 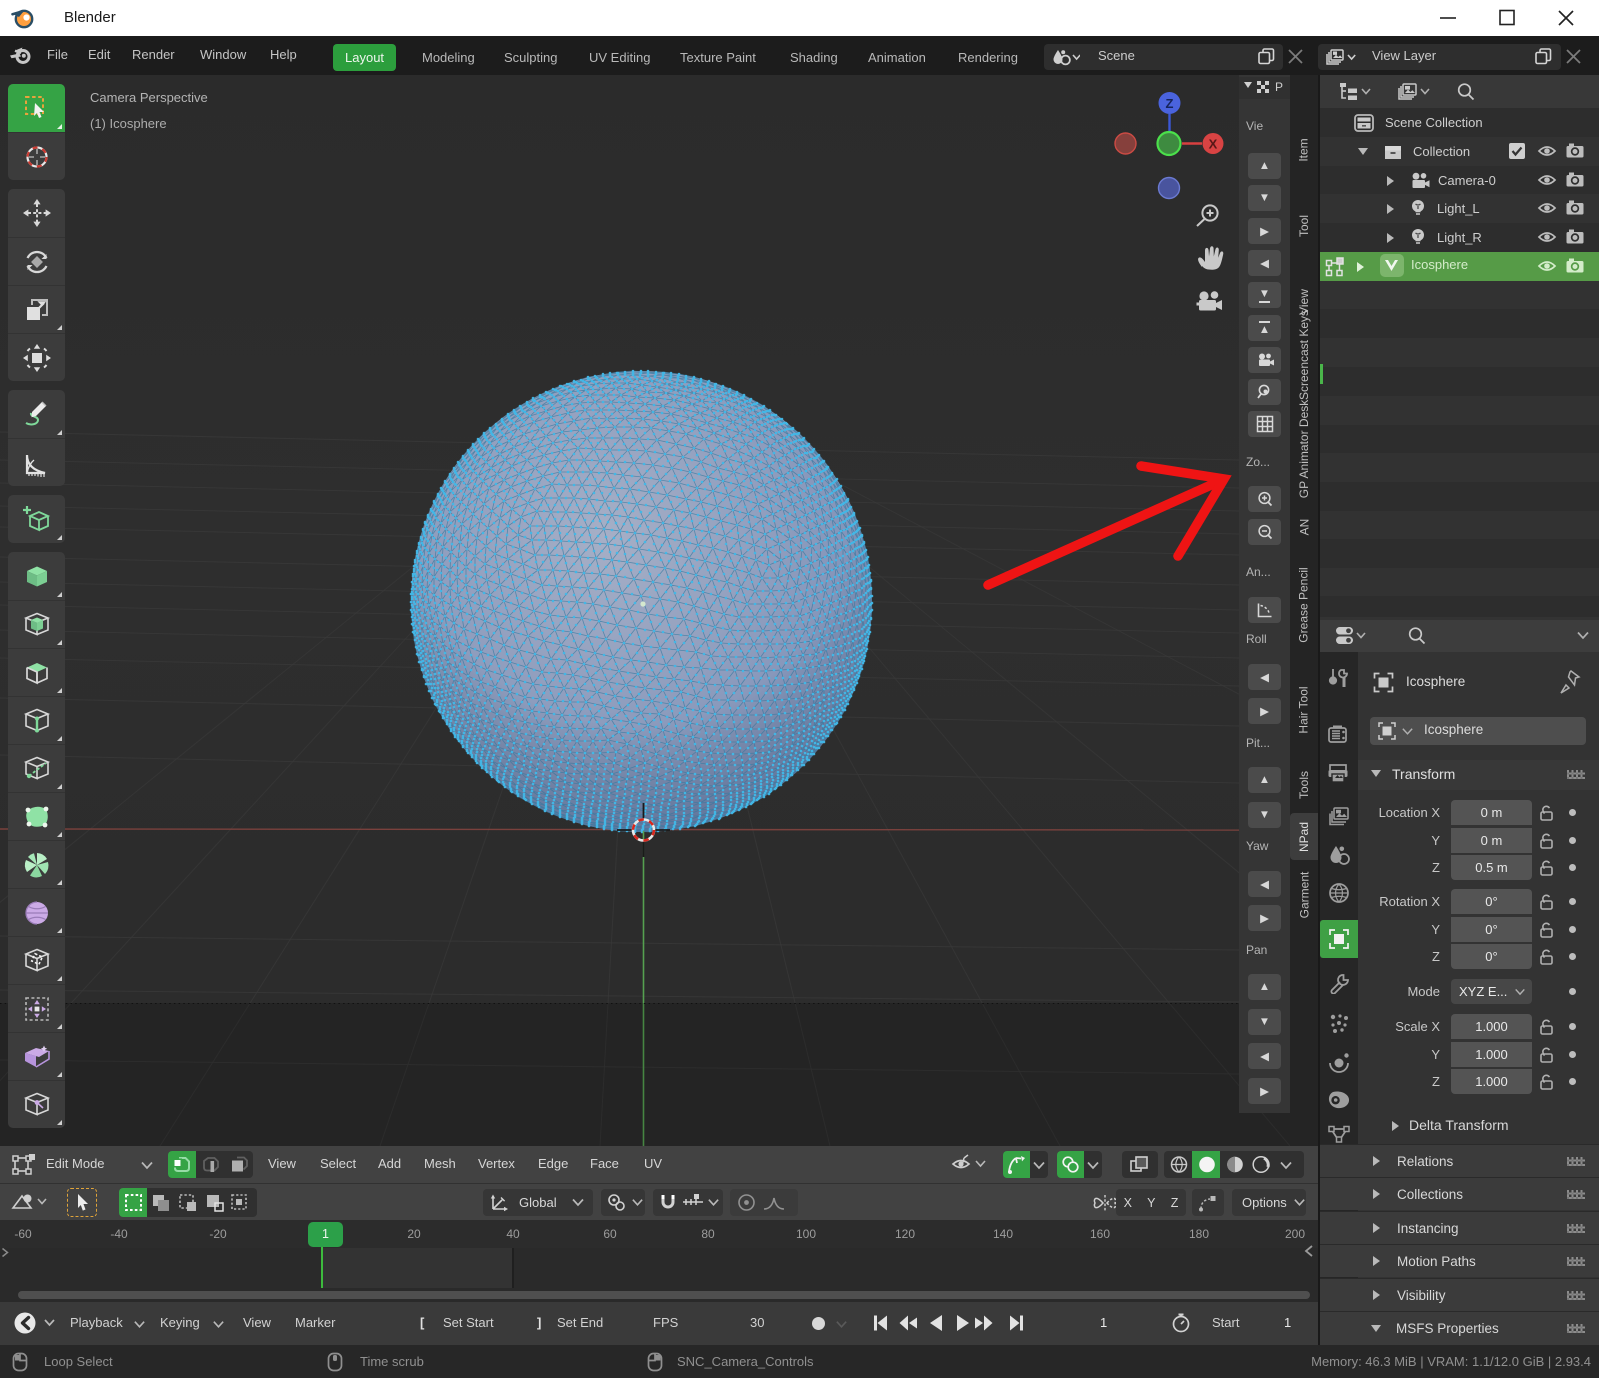 I want to click on svg-text: Z, so click(x=1170, y=103).